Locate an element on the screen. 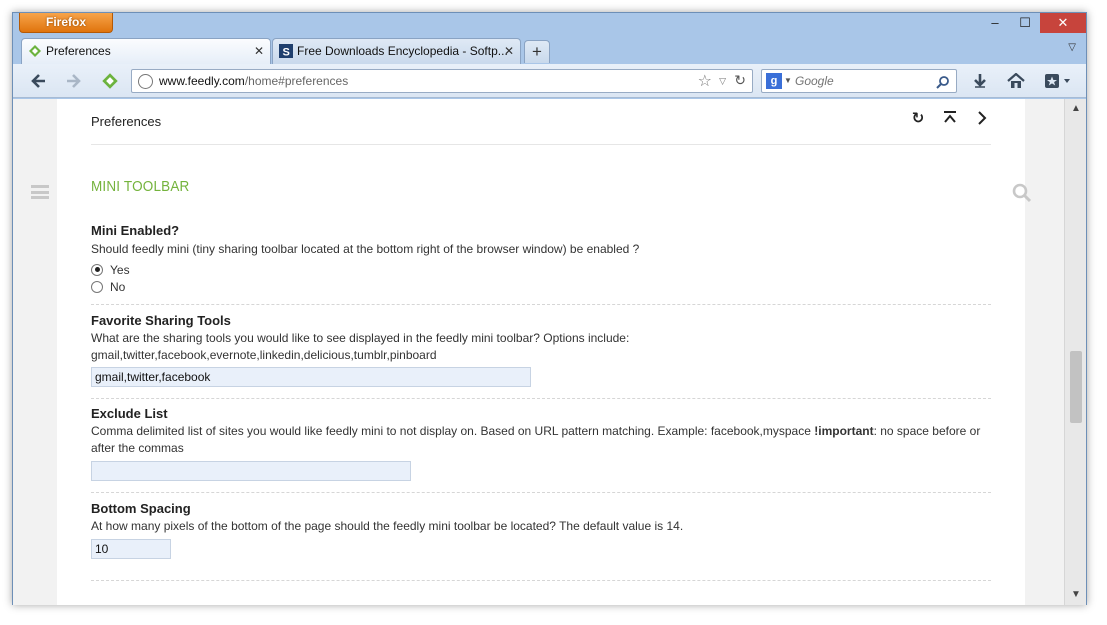 This screenshot has width=1107, height=625. maximize-button: ☐ is located at coordinates (1025, 23).